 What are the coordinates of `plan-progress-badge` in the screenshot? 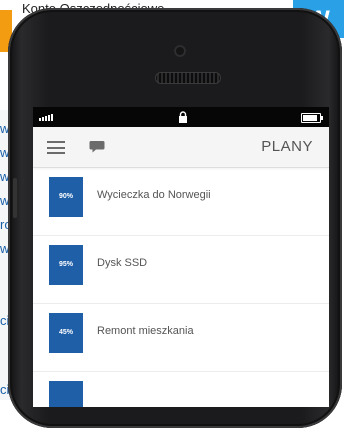 It's located at (66, 394).